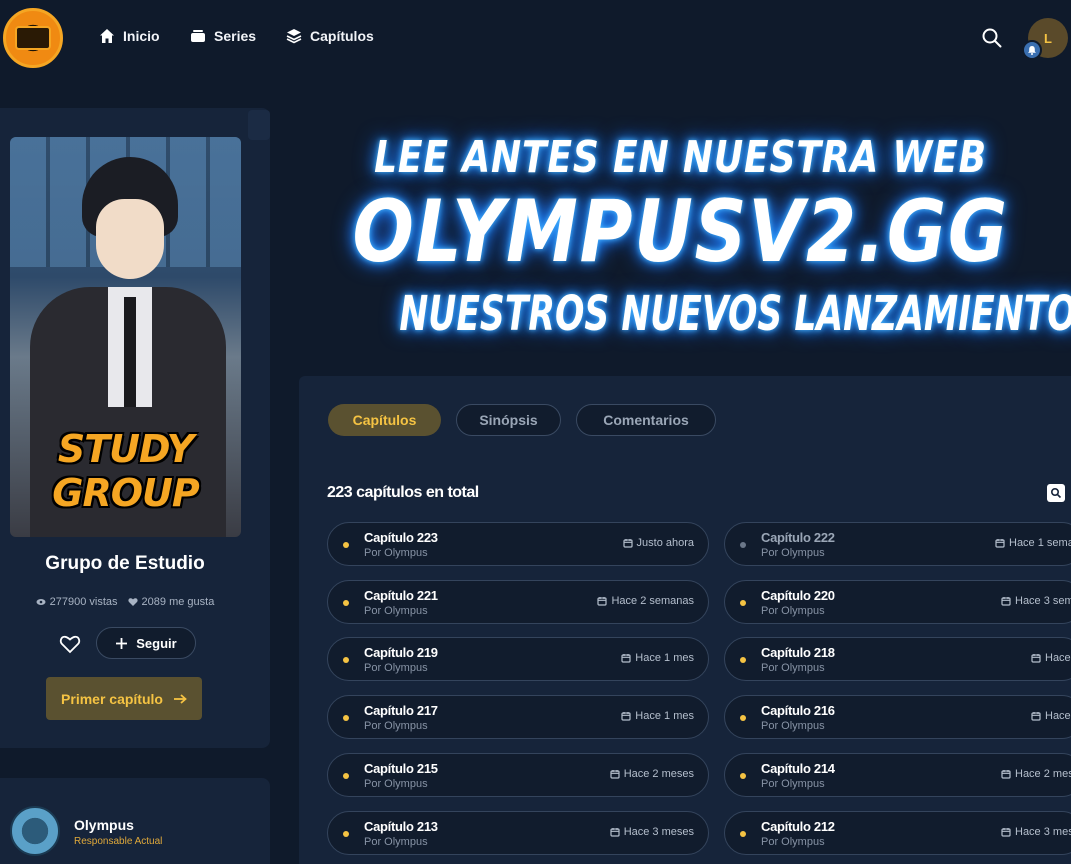 The image size is (1071, 864). What do you see at coordinates (401, 652) in the screenshot?
I see `chapter-name: Capítulo 219` at bounding box center [401, 652].